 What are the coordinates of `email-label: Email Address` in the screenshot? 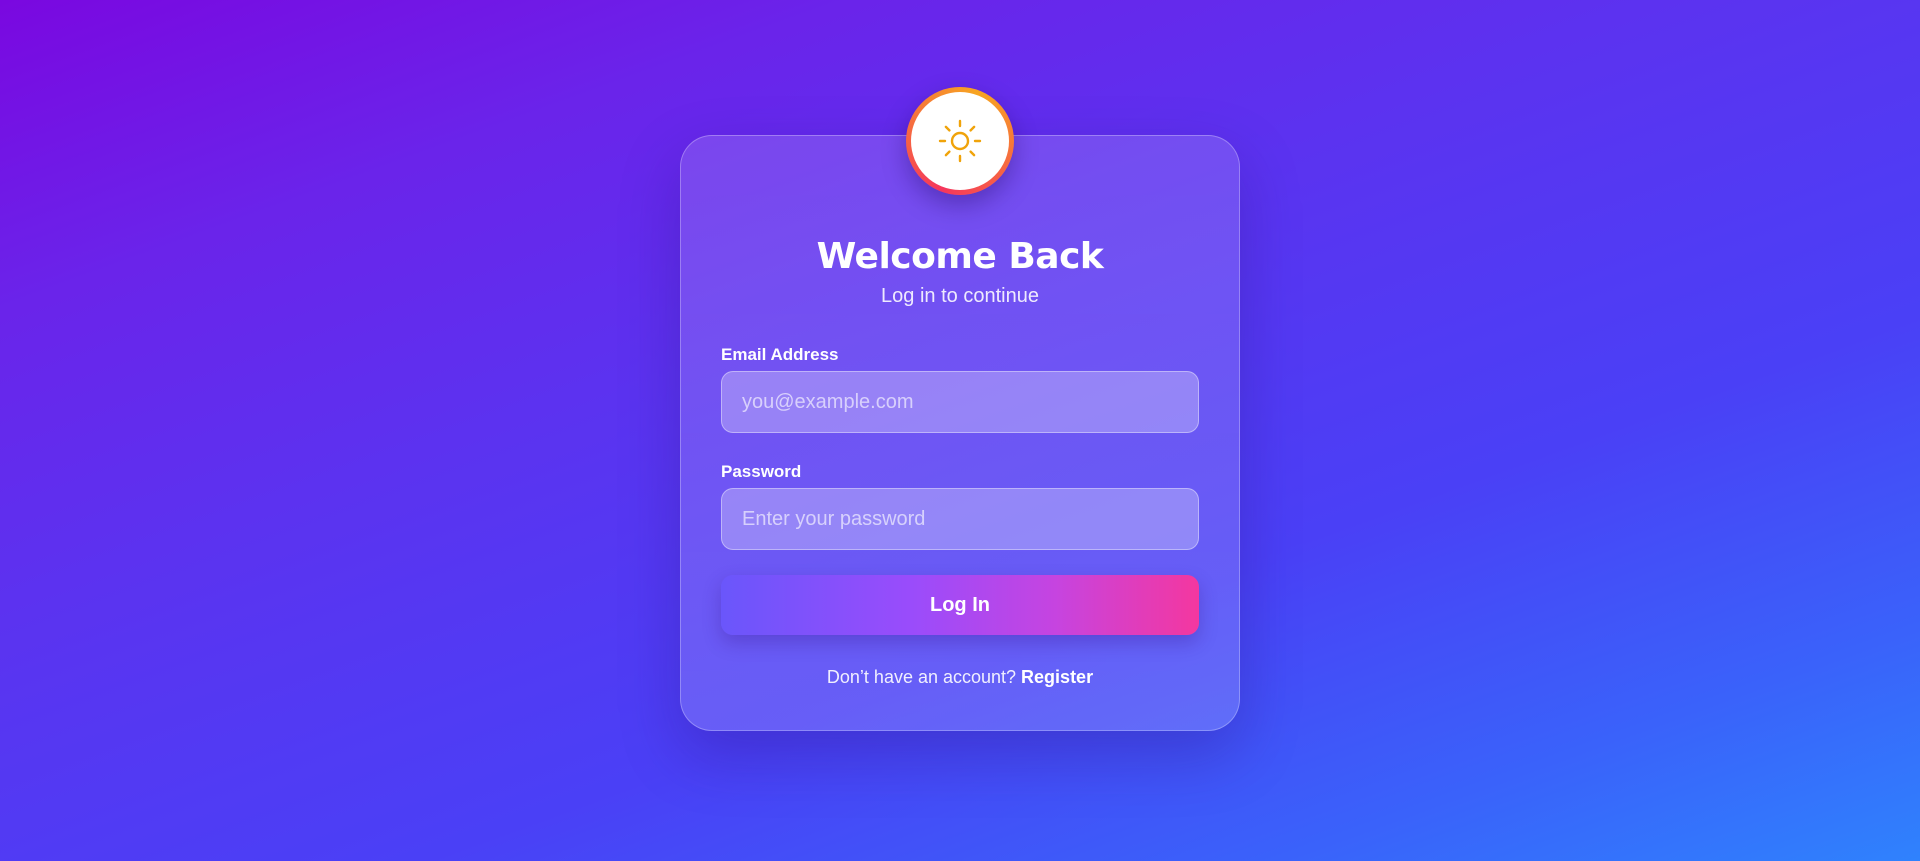 It's located at (780, 354).